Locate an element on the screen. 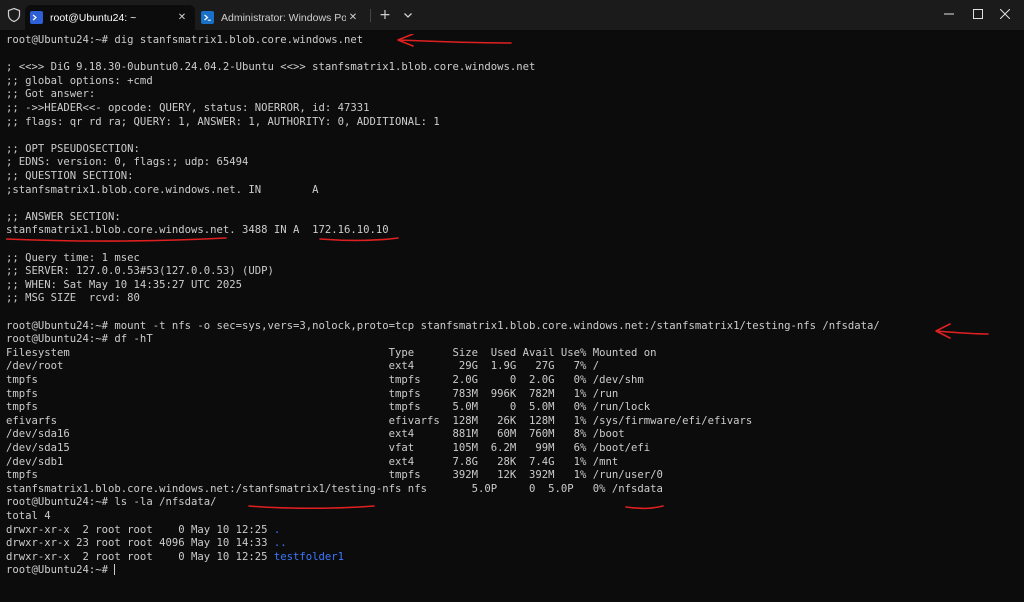 The width and height of the screenshot is (1024, 602). close-window-button is located at coordinates (1005, 14).